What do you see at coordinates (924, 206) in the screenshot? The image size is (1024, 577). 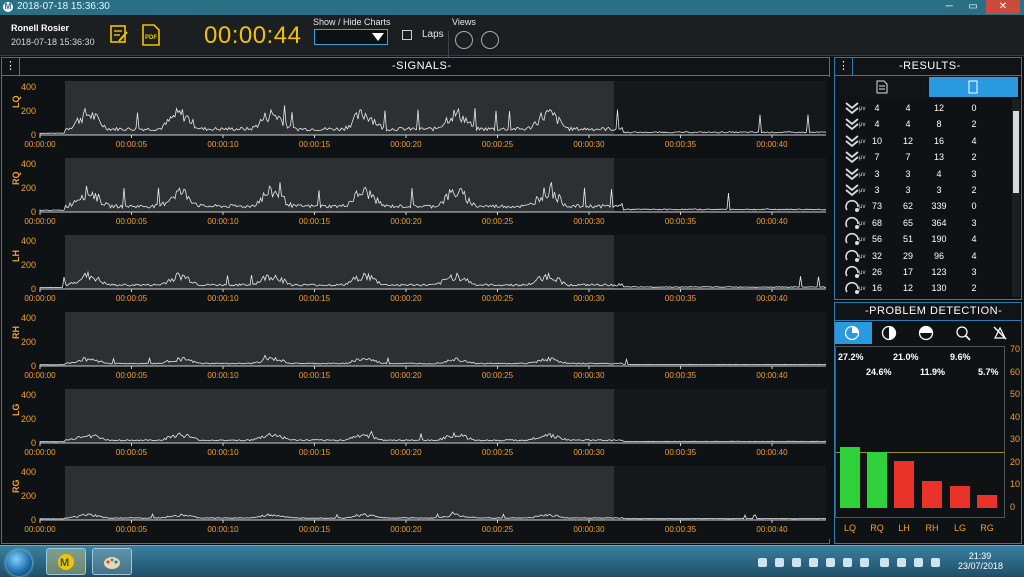 I see `table-row: μv 73 62 339 0` at bounding box center [924, 206].